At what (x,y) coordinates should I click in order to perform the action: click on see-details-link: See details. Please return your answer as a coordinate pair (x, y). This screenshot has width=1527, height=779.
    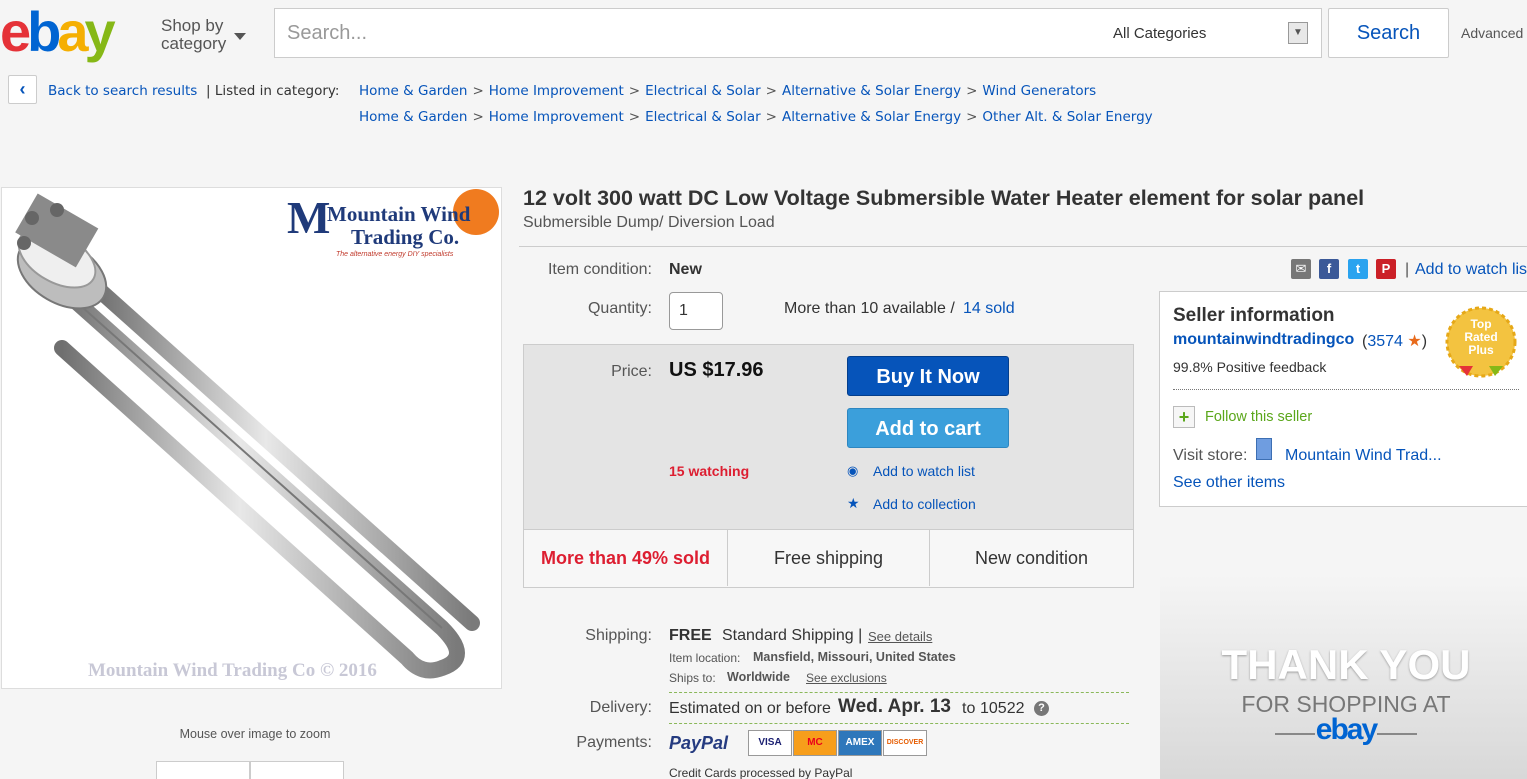
    Looking at the image, I should click on (900, 636).